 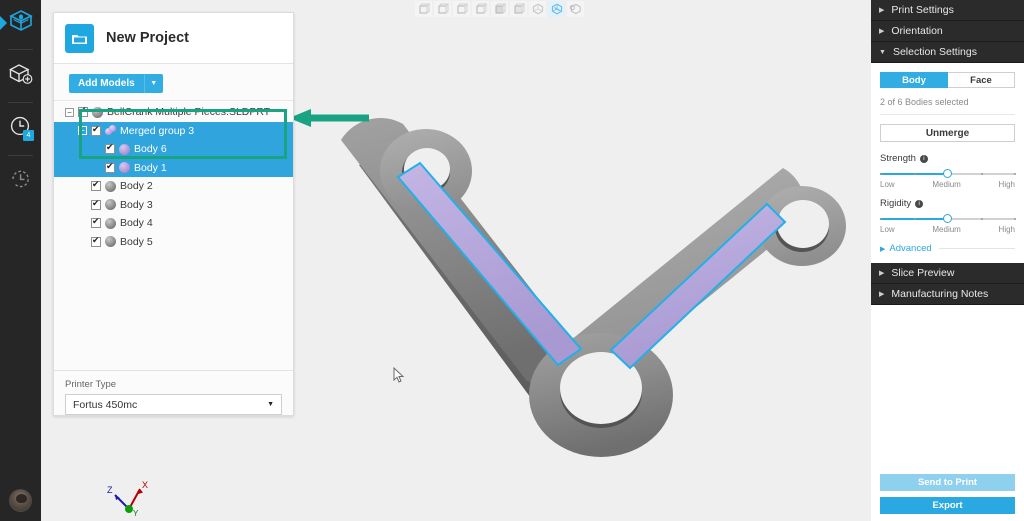 I want to click on send-to-print-button: Send to Print, so click(x=947, y=482).